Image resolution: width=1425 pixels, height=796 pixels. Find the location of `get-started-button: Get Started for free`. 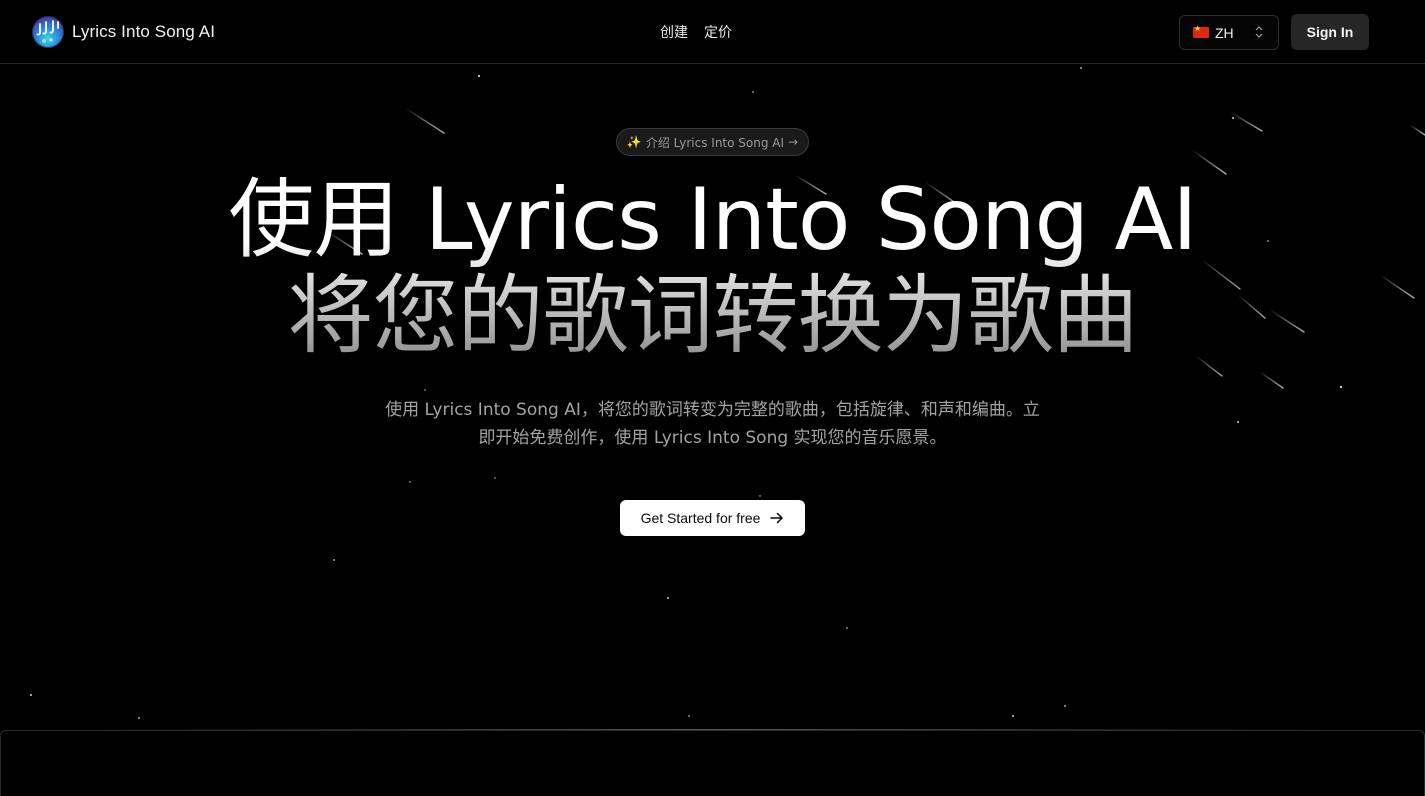

get-started-button: Get Started for free is located at coordinates (712, 518).